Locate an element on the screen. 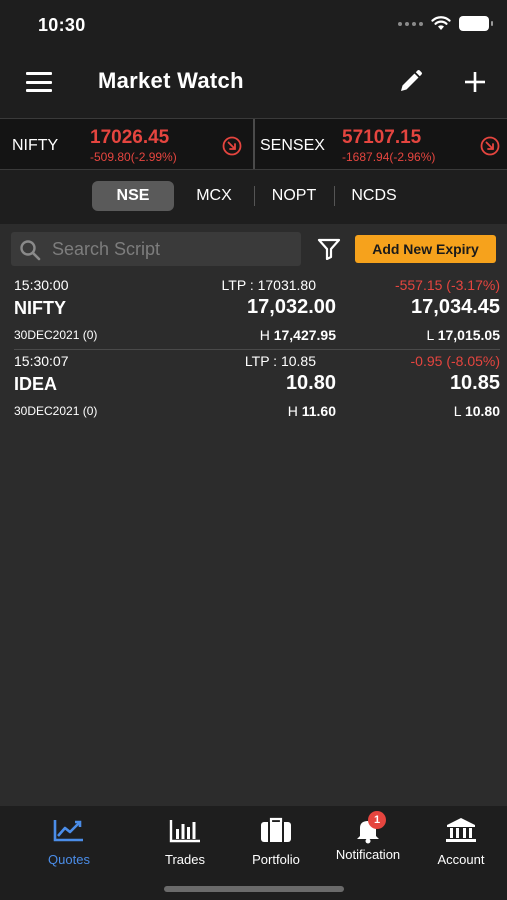 This screenshot has height=900, width=507. quote-high: H 11.60 is located at coordinates (312, 411).